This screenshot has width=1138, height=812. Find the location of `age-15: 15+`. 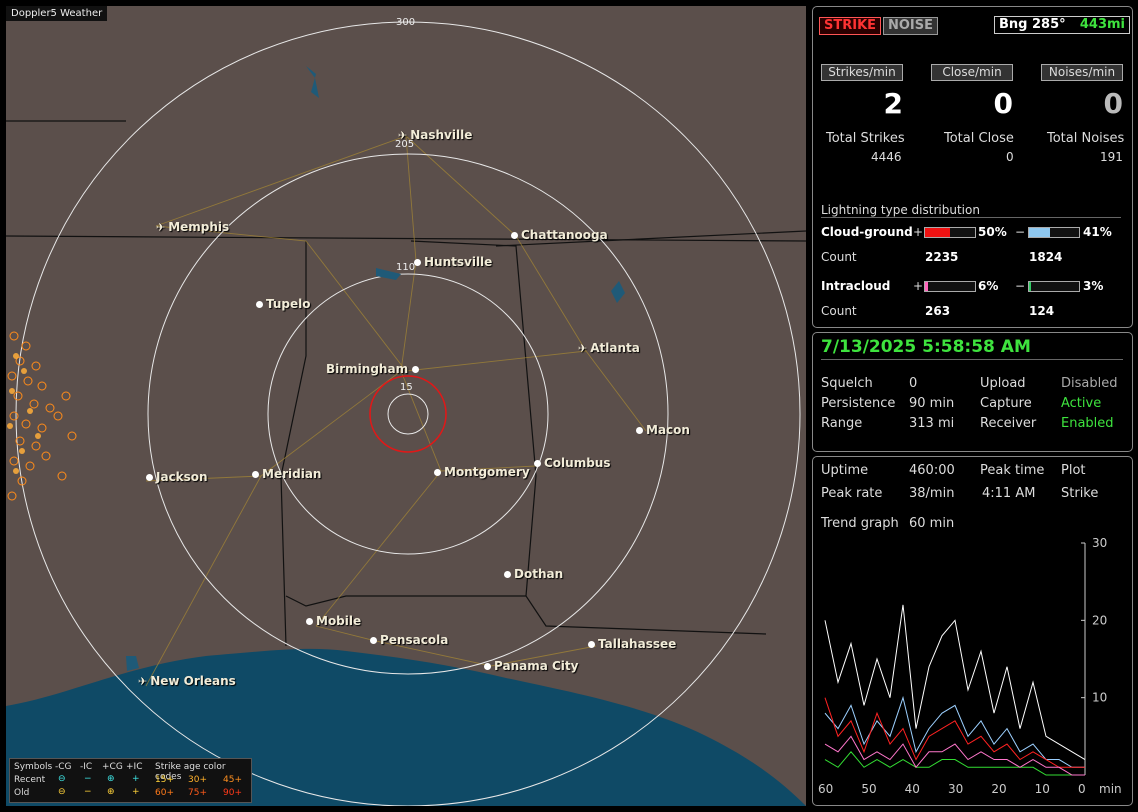

age-15: 15+ is located at coordinates (164, 780).